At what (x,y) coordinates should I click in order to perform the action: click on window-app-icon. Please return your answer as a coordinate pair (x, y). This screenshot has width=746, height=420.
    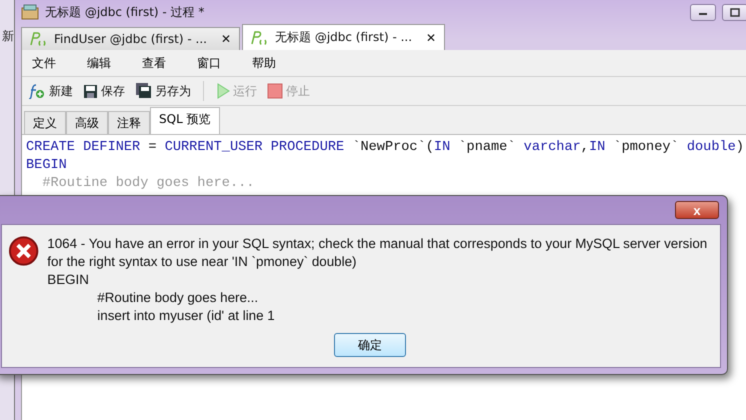
    Looking at the image, I should click on (30, 12).